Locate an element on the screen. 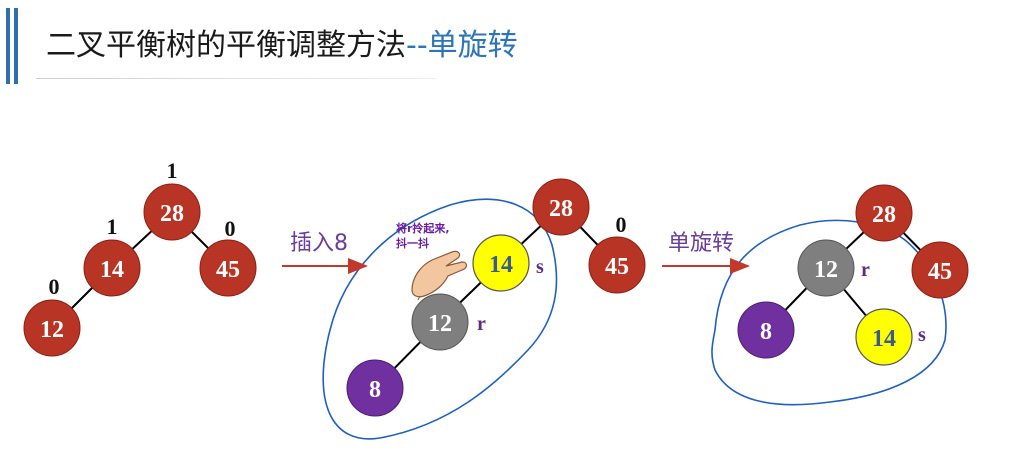 The image size is (1011, 464). arrow-insert-label: 插入8 is located at coordinates (319, 243).